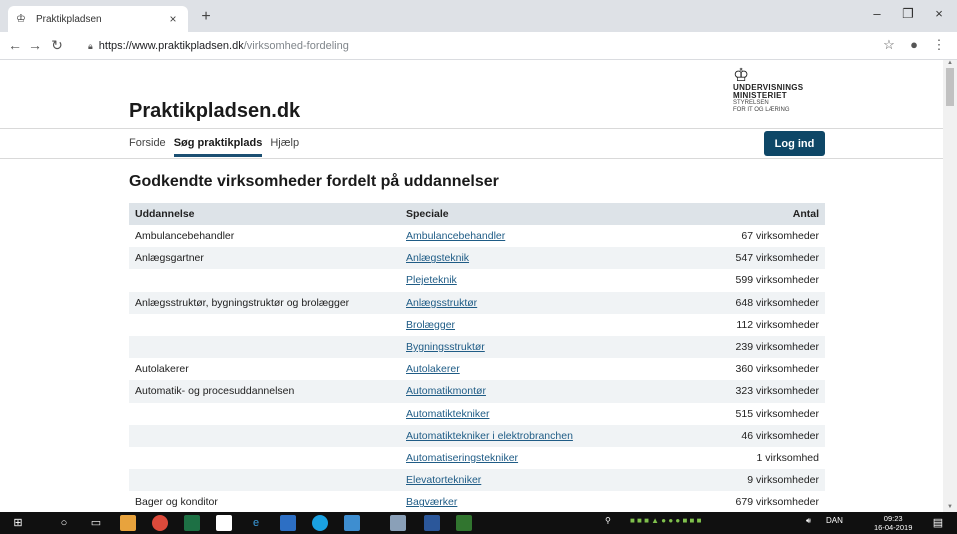  What do you see at coordinates (18, 523) in the screenshot?
I see `windows-start-icon: ⊞` at bounding box center [18, 523].